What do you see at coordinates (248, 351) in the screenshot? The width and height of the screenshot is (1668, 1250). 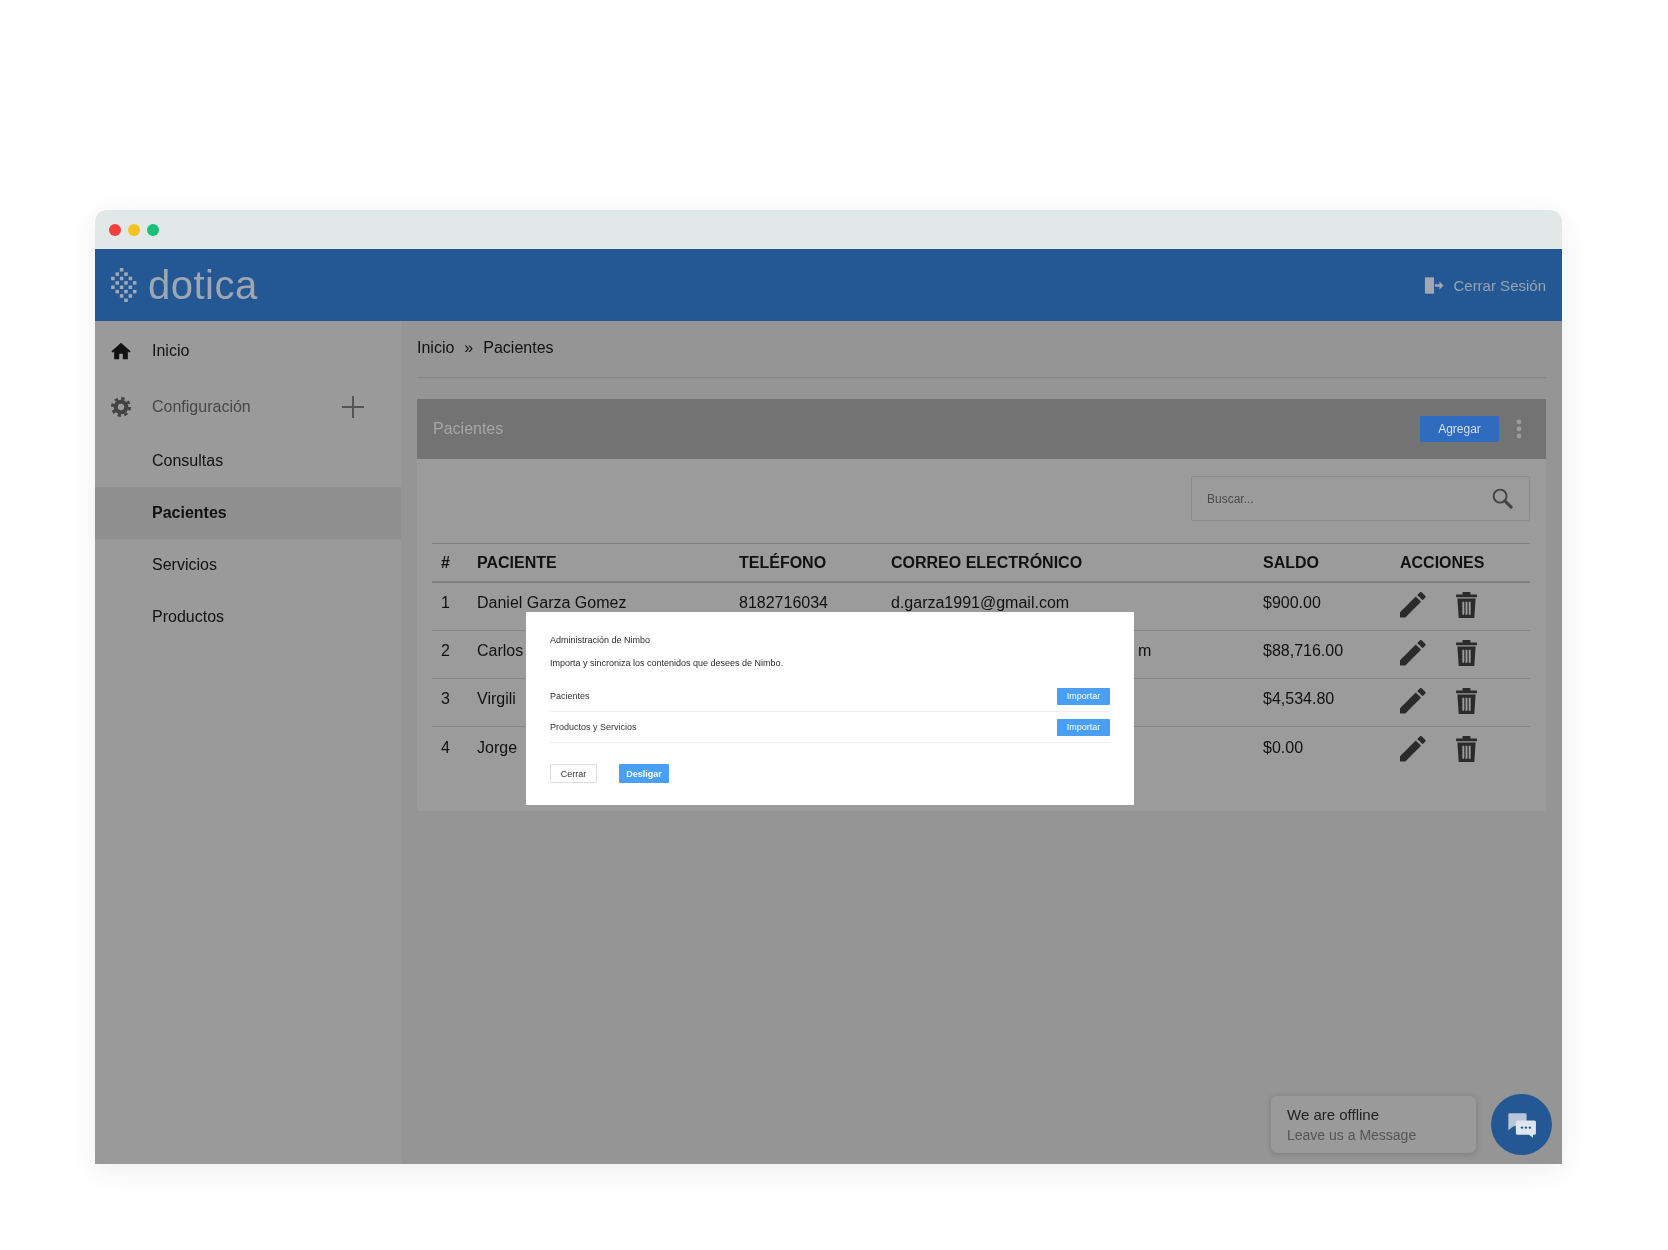 I see `sidebar-item: Inicio` at bounding box center [248, 351].